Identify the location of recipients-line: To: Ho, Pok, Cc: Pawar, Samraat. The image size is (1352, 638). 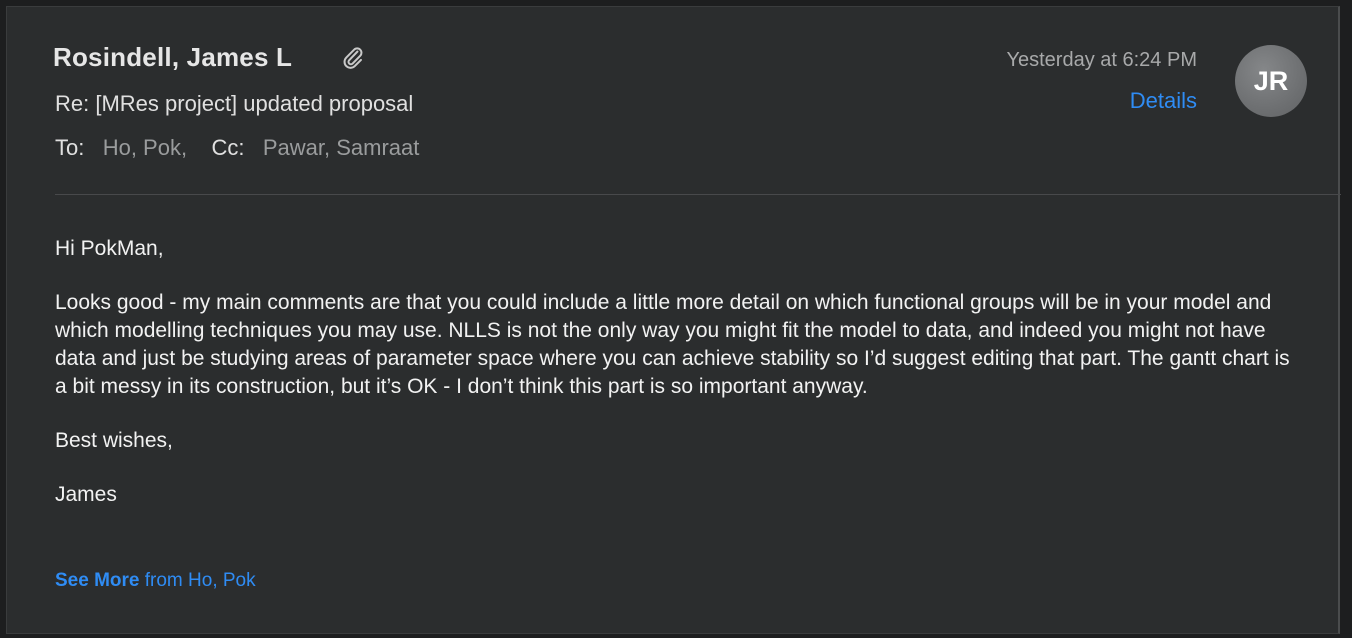
(237, 148).